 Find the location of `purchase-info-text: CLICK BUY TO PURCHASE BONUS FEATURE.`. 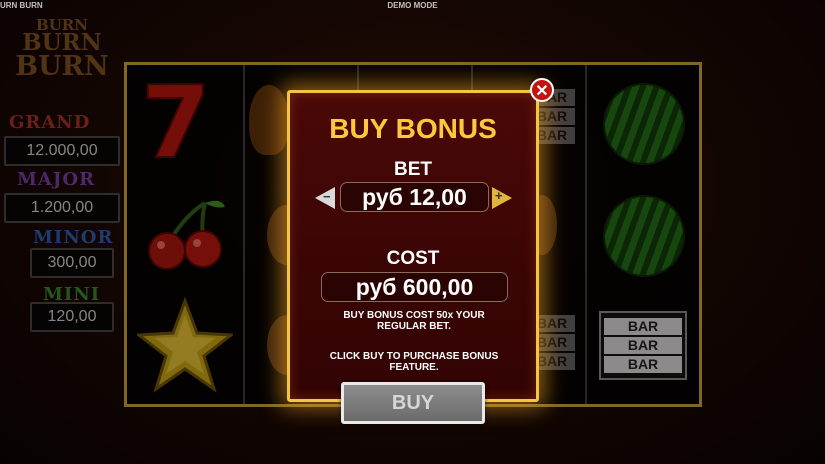

purchase-info-text: CLICK BUY TO PURCHASE BONUS FEATURE. is located at coordinates (414, 362).